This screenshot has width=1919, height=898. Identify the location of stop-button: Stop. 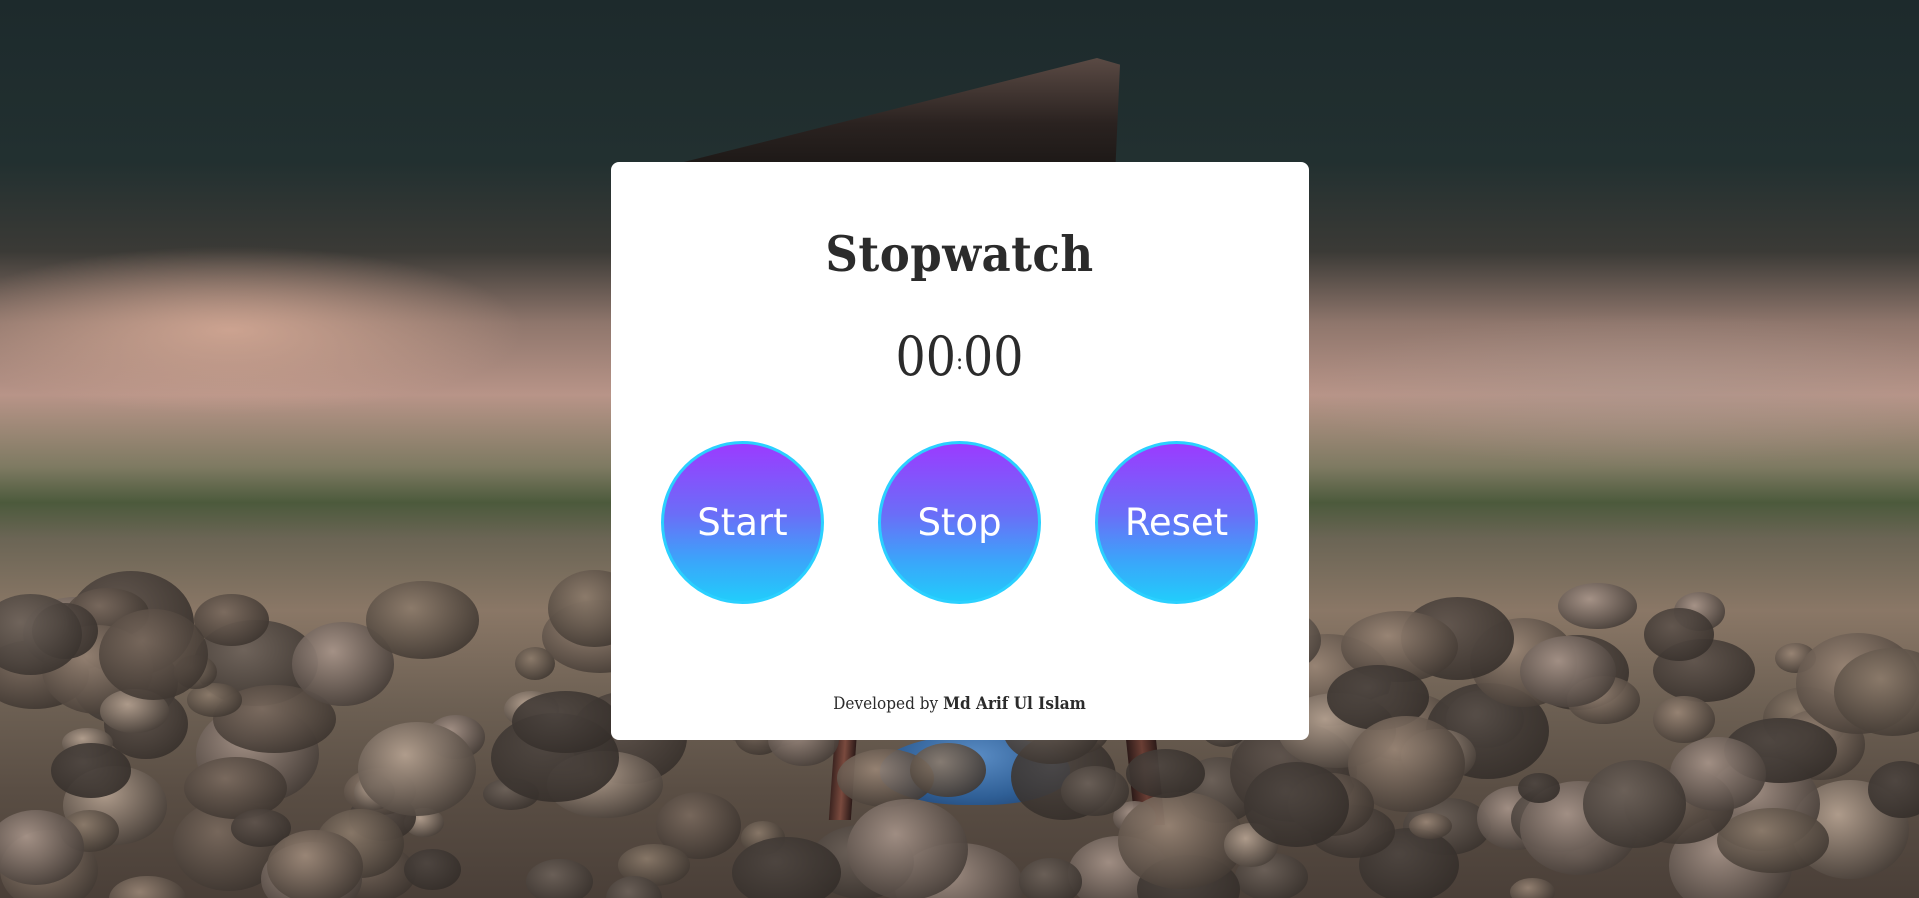
(959, 522).